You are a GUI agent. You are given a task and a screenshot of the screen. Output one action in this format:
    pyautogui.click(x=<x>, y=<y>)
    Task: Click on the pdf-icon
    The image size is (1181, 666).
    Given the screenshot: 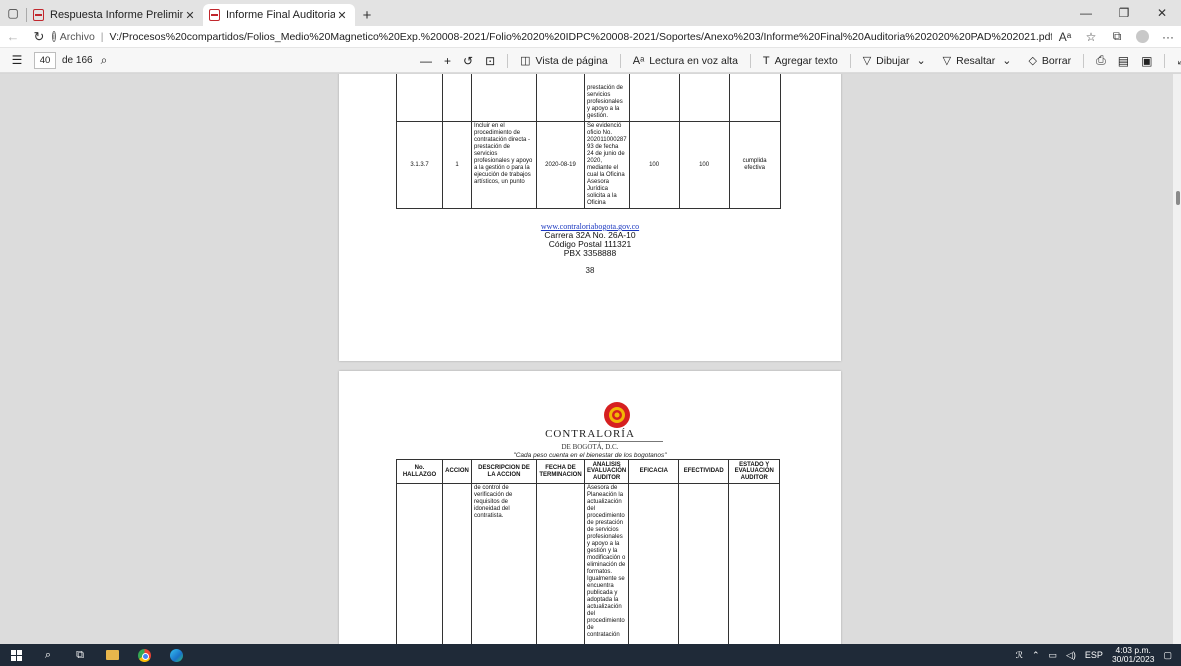 What is the action you would take?
    pyautogui.click(x=38, y=15)
    